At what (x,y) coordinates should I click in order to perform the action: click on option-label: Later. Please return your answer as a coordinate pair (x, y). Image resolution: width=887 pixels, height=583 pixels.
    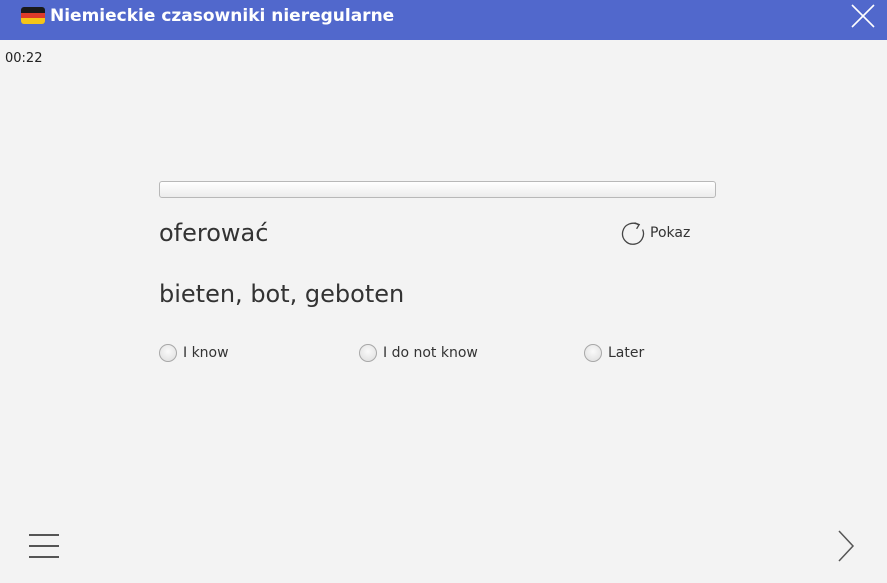
    Looking at the image, I should click on (626, 353).